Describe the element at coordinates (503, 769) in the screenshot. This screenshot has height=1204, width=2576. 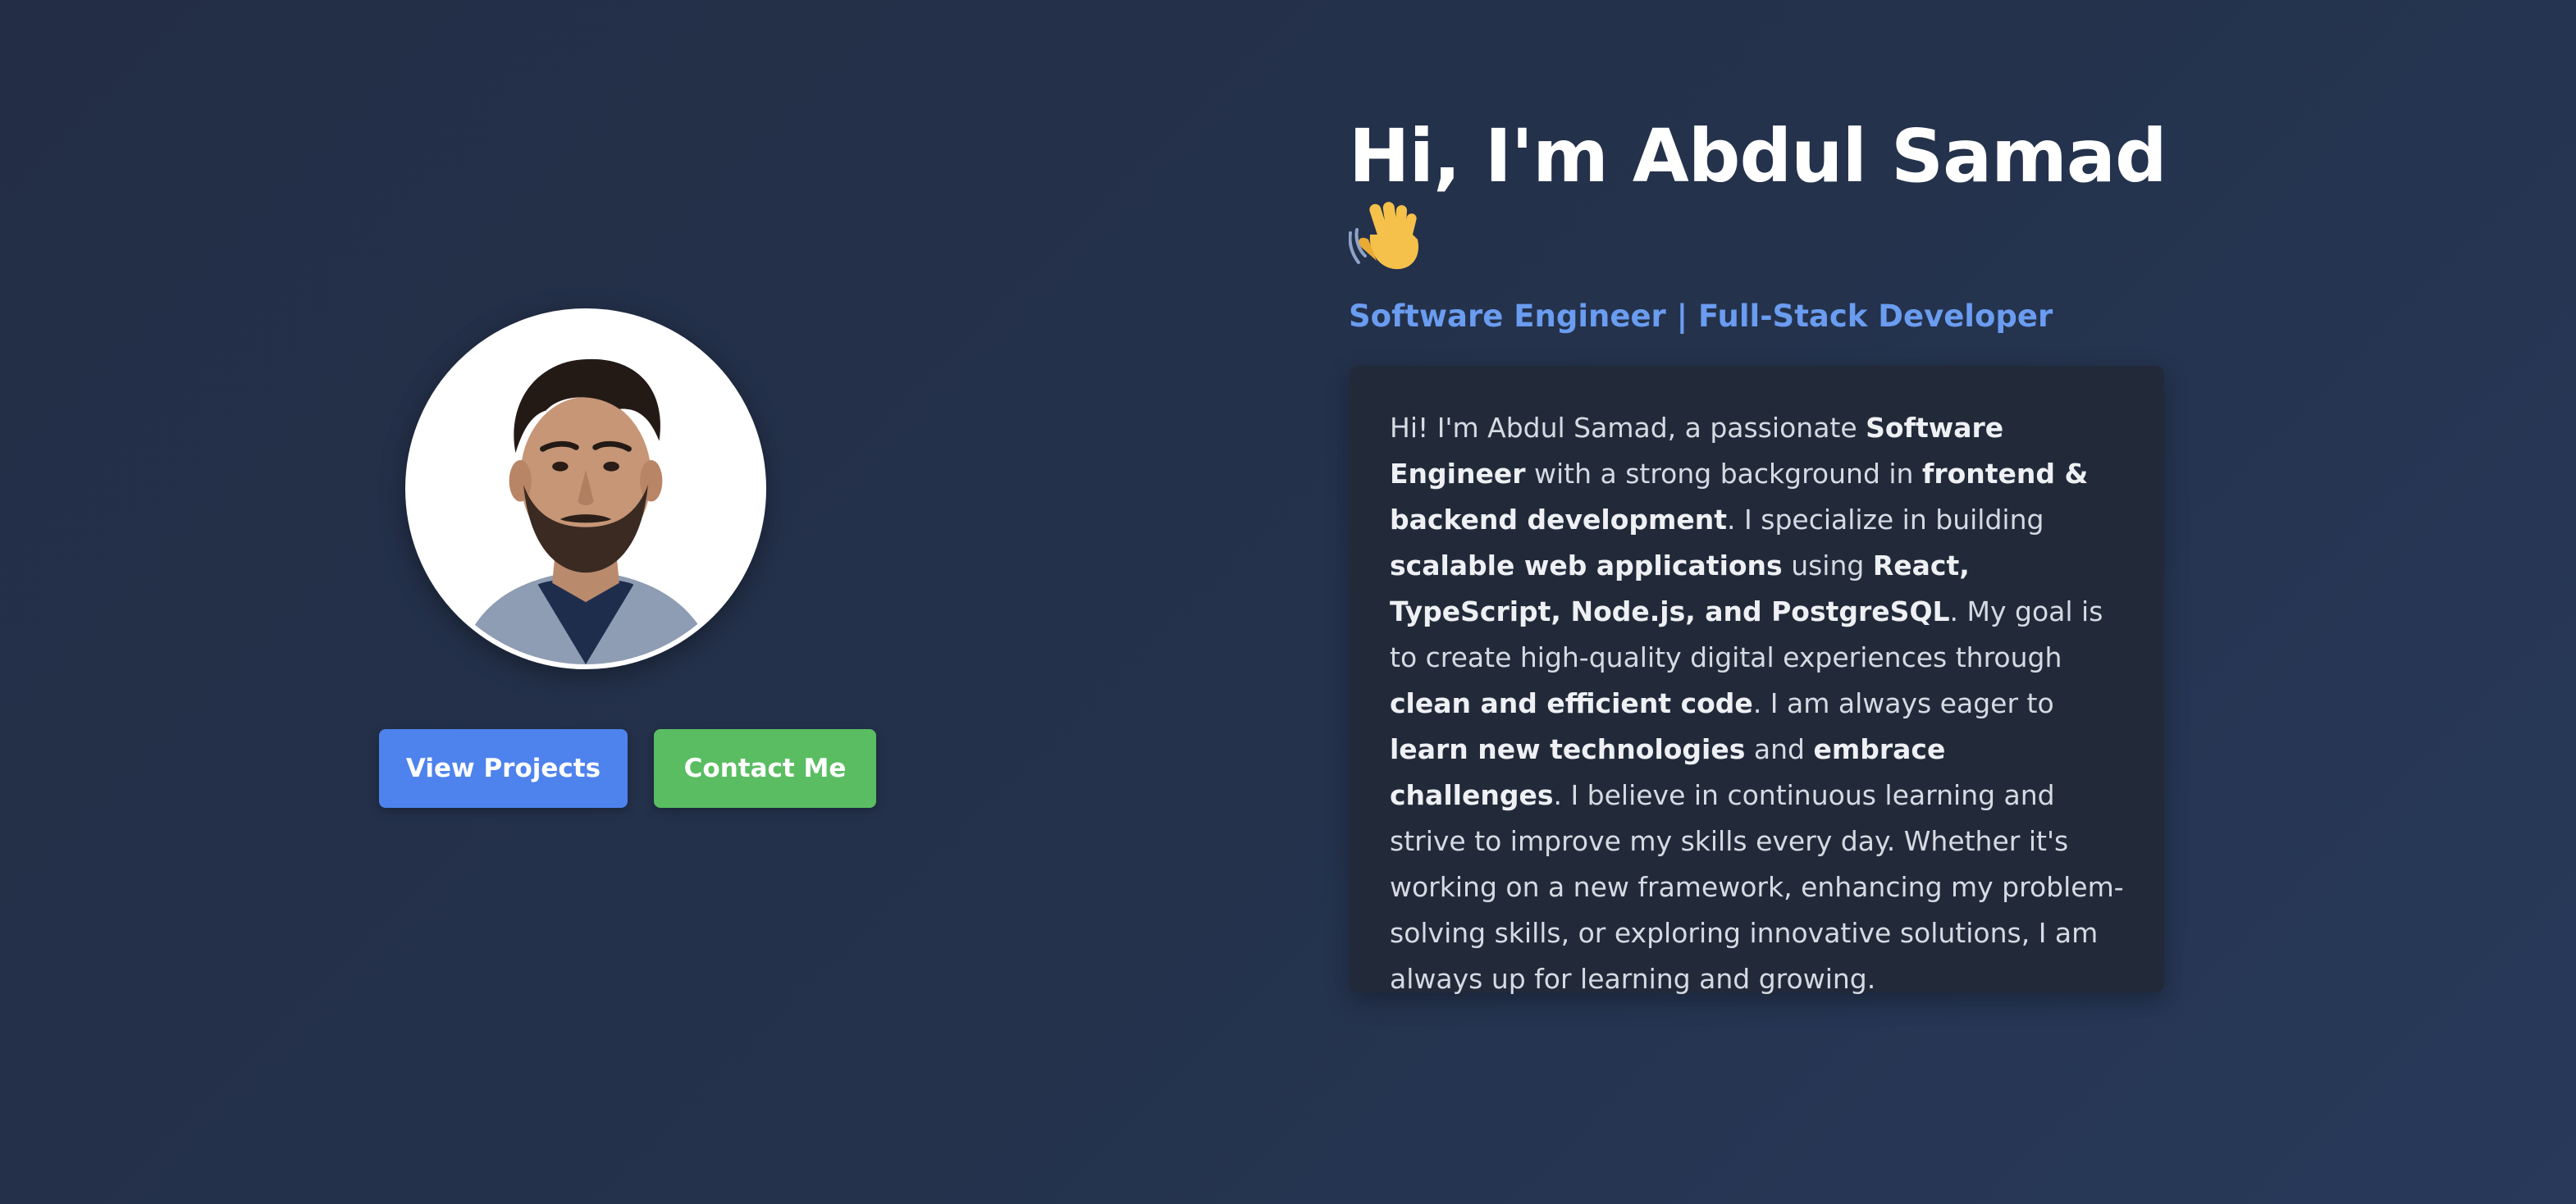
I see `view-projects-button: View Projects` at that location.